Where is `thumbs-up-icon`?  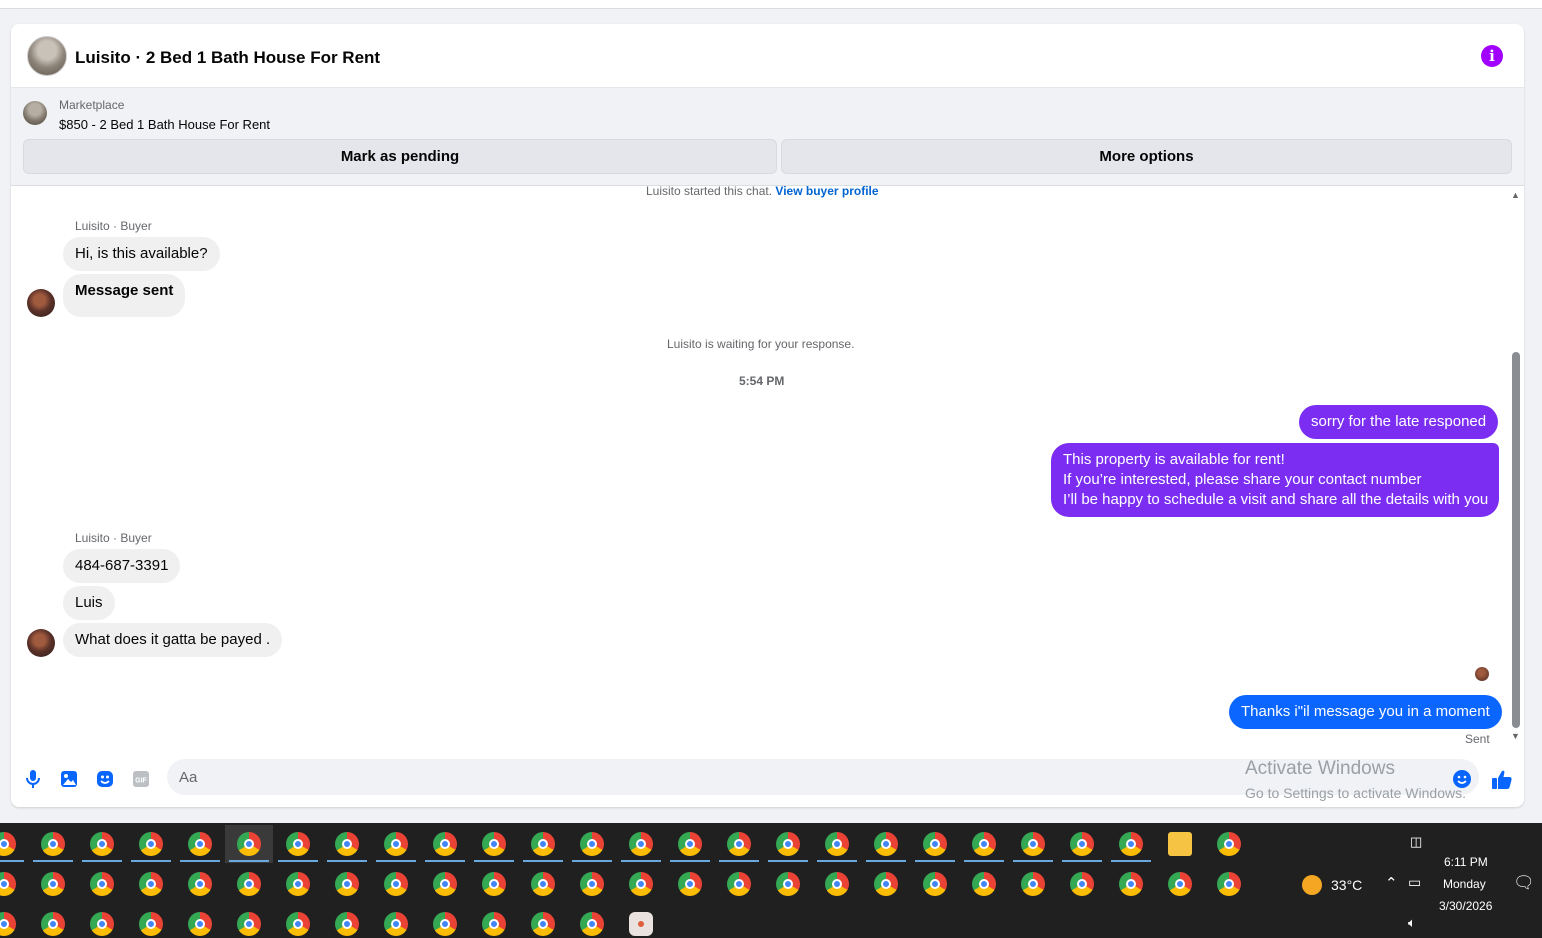
thumbs-up-icon is located at coordinates (1502, 779).